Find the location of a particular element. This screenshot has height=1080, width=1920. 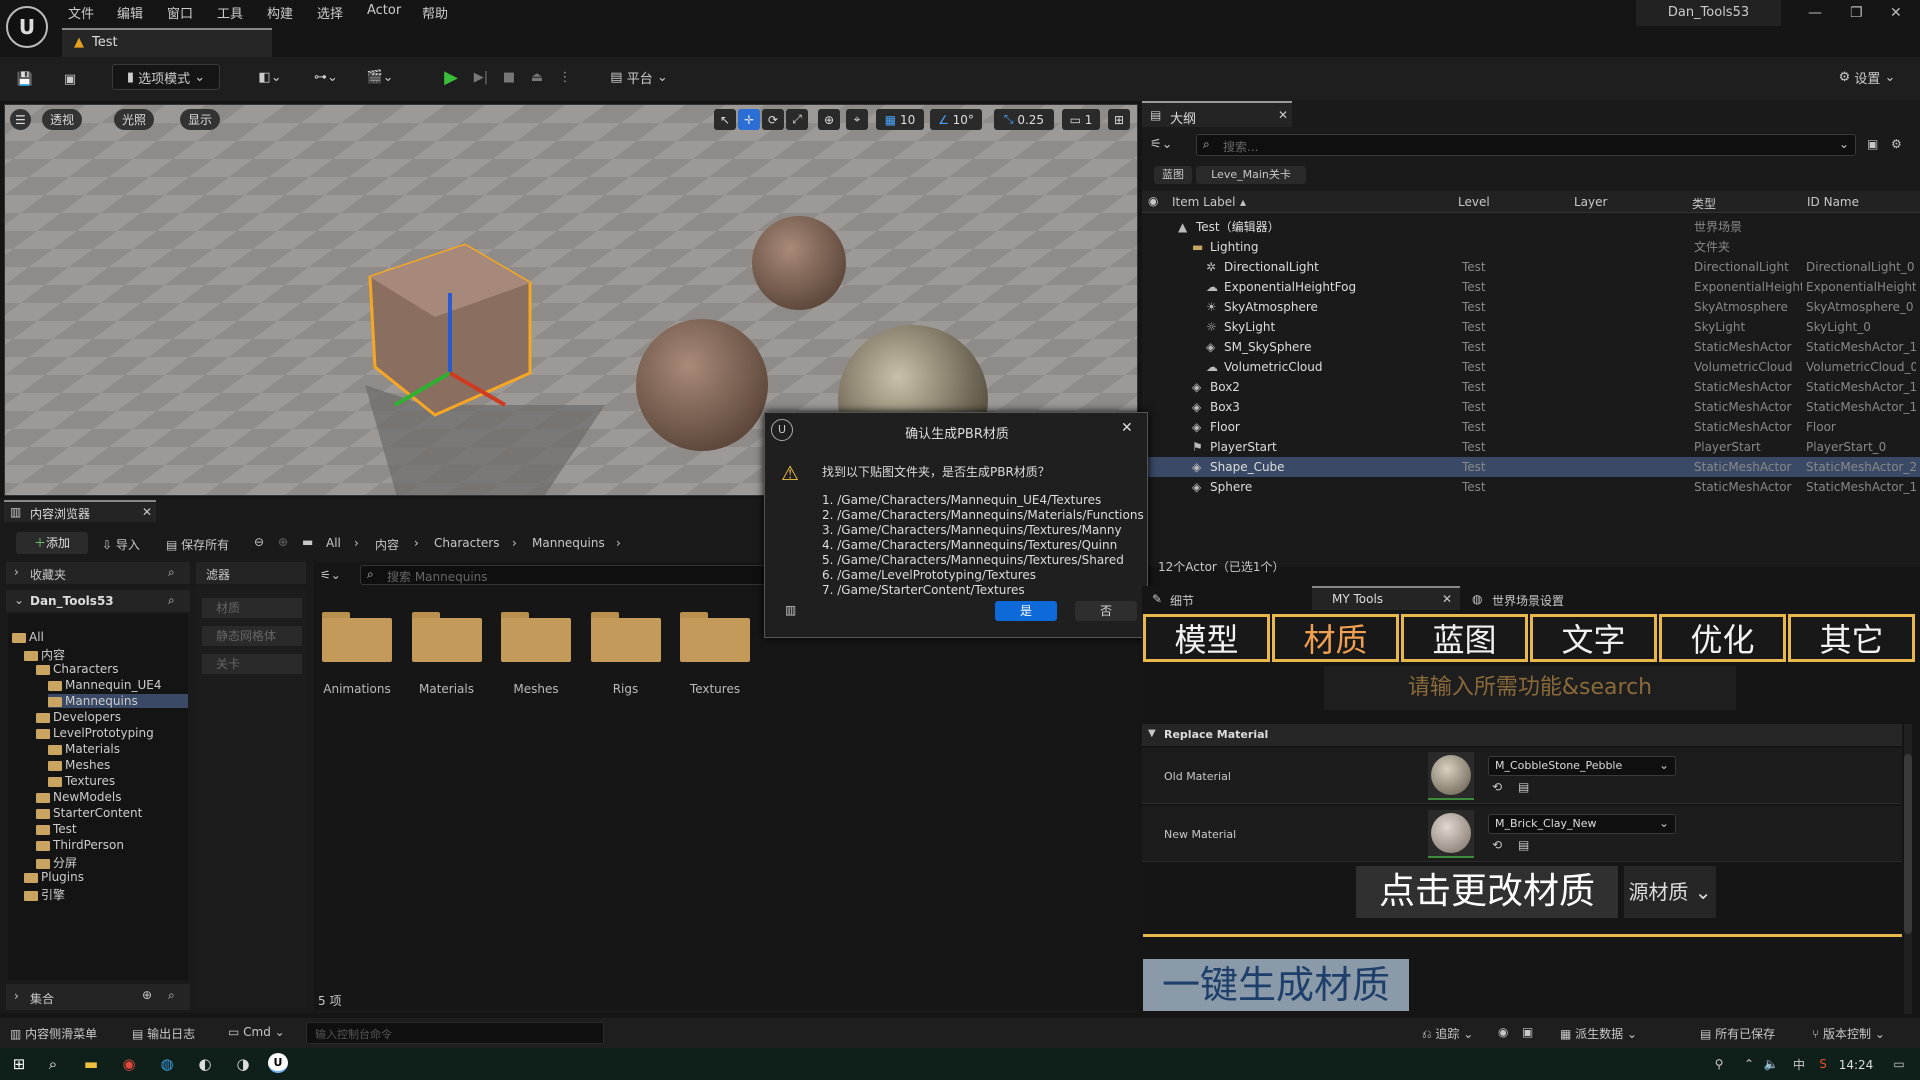

derived-data-dropdown: ▦ 派生数据 ⌄ is located at coordinates (1598, 1033).